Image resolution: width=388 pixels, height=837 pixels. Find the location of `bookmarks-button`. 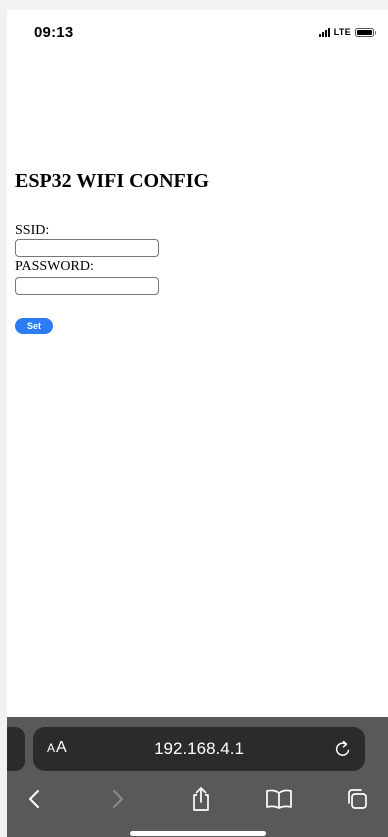

bookmarks-button is located at coordinates (279, 799).